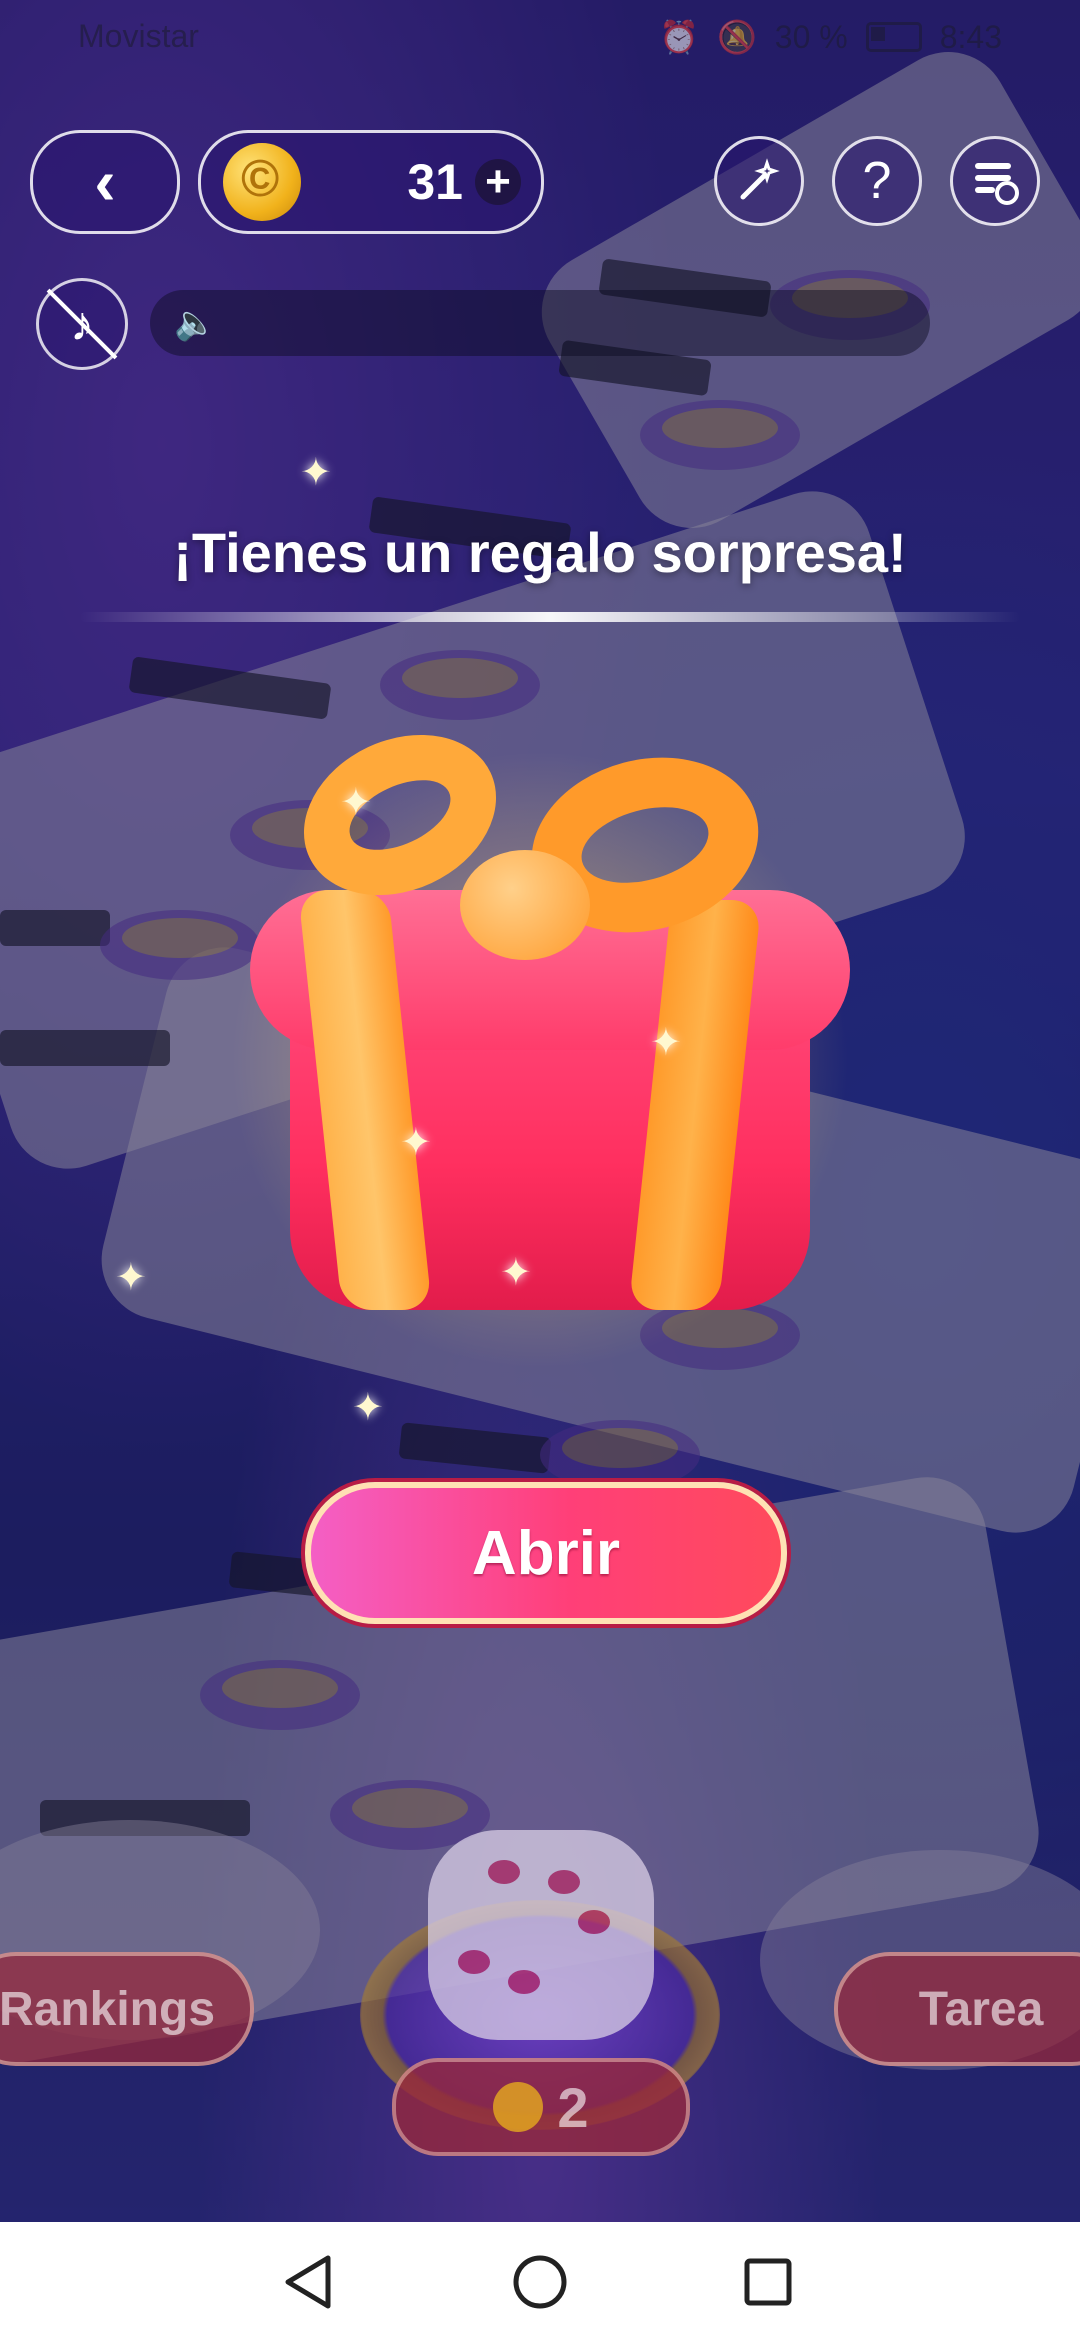 The height and width of the screenshot is (2340, 1080). What do you see at coordinates (540, 552) in the screenshot?
I see `gift-title: ¡Tienes un regalo sorpresa!` at bounding box center [540, 552].